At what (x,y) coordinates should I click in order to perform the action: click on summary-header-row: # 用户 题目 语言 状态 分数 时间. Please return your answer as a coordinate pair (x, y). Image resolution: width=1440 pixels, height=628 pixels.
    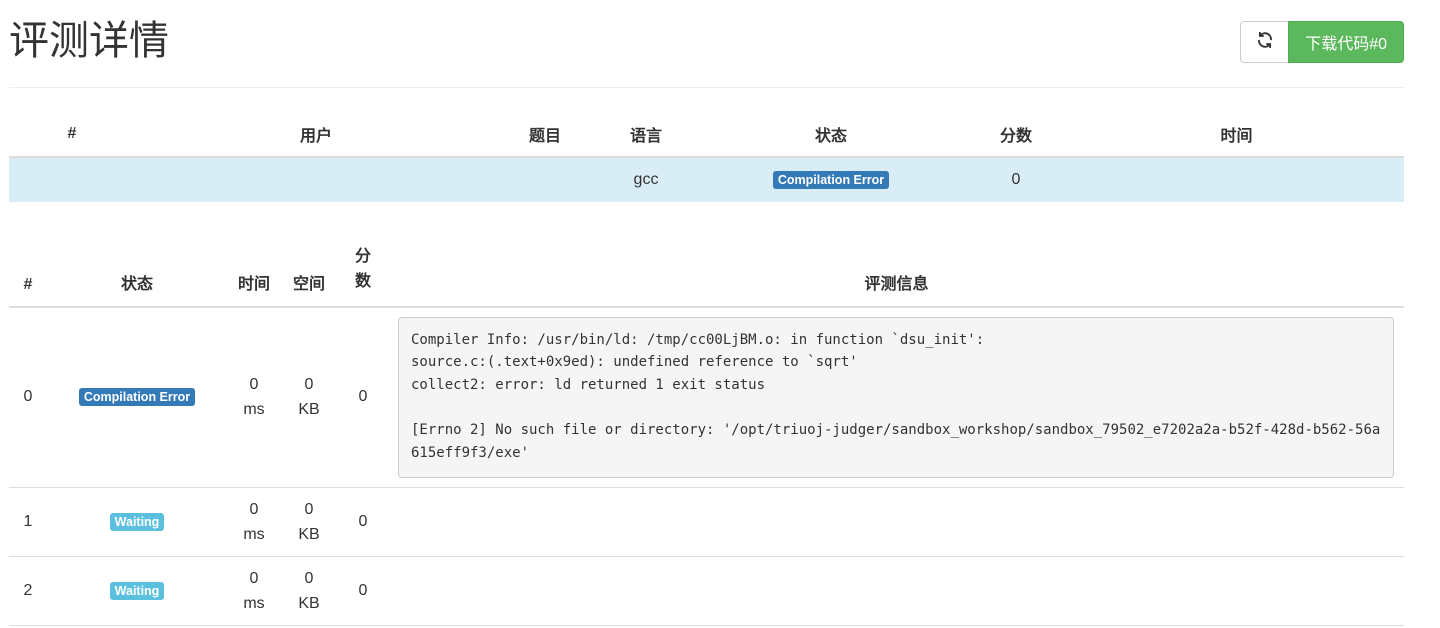
    Looking at the image, I should click on (706, 135).